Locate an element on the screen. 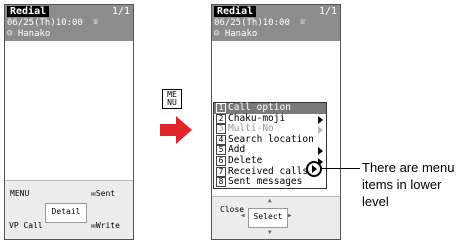 The image size is (470, 244). menu-item-number: 6 is located at coordinates (221, 160).